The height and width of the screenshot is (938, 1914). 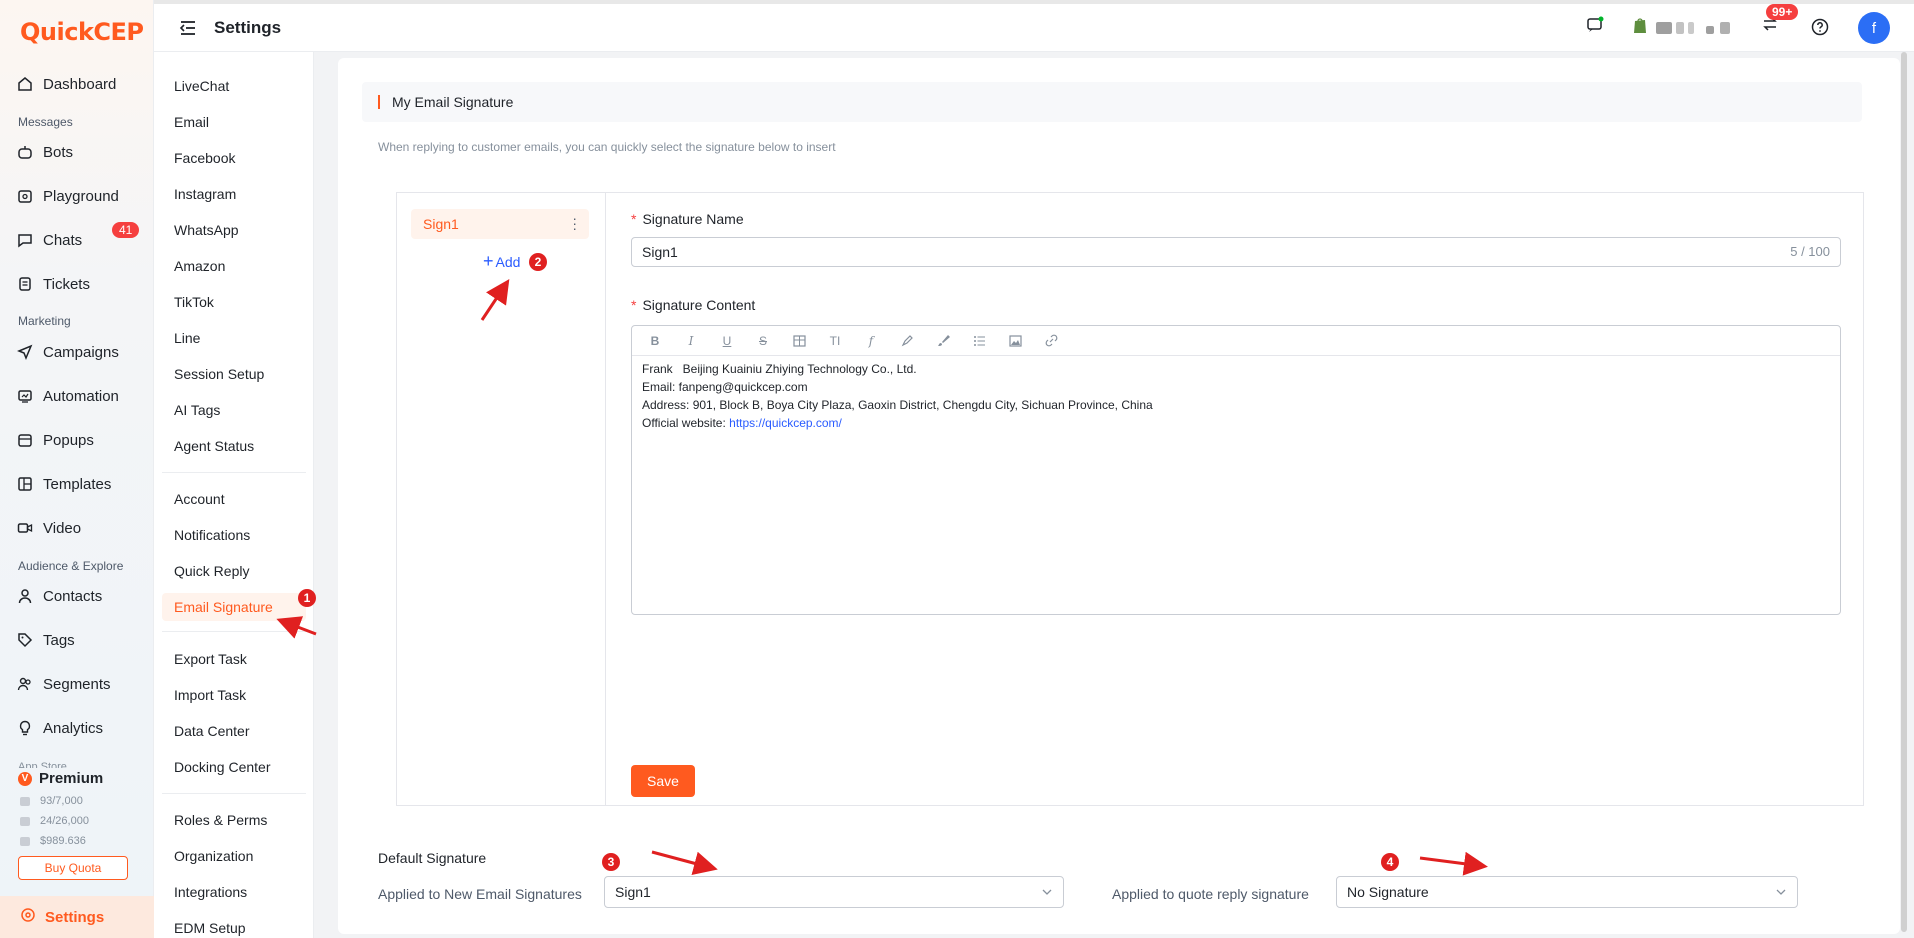 I want to click on nav-video: Video, so click(x=48, y=528).